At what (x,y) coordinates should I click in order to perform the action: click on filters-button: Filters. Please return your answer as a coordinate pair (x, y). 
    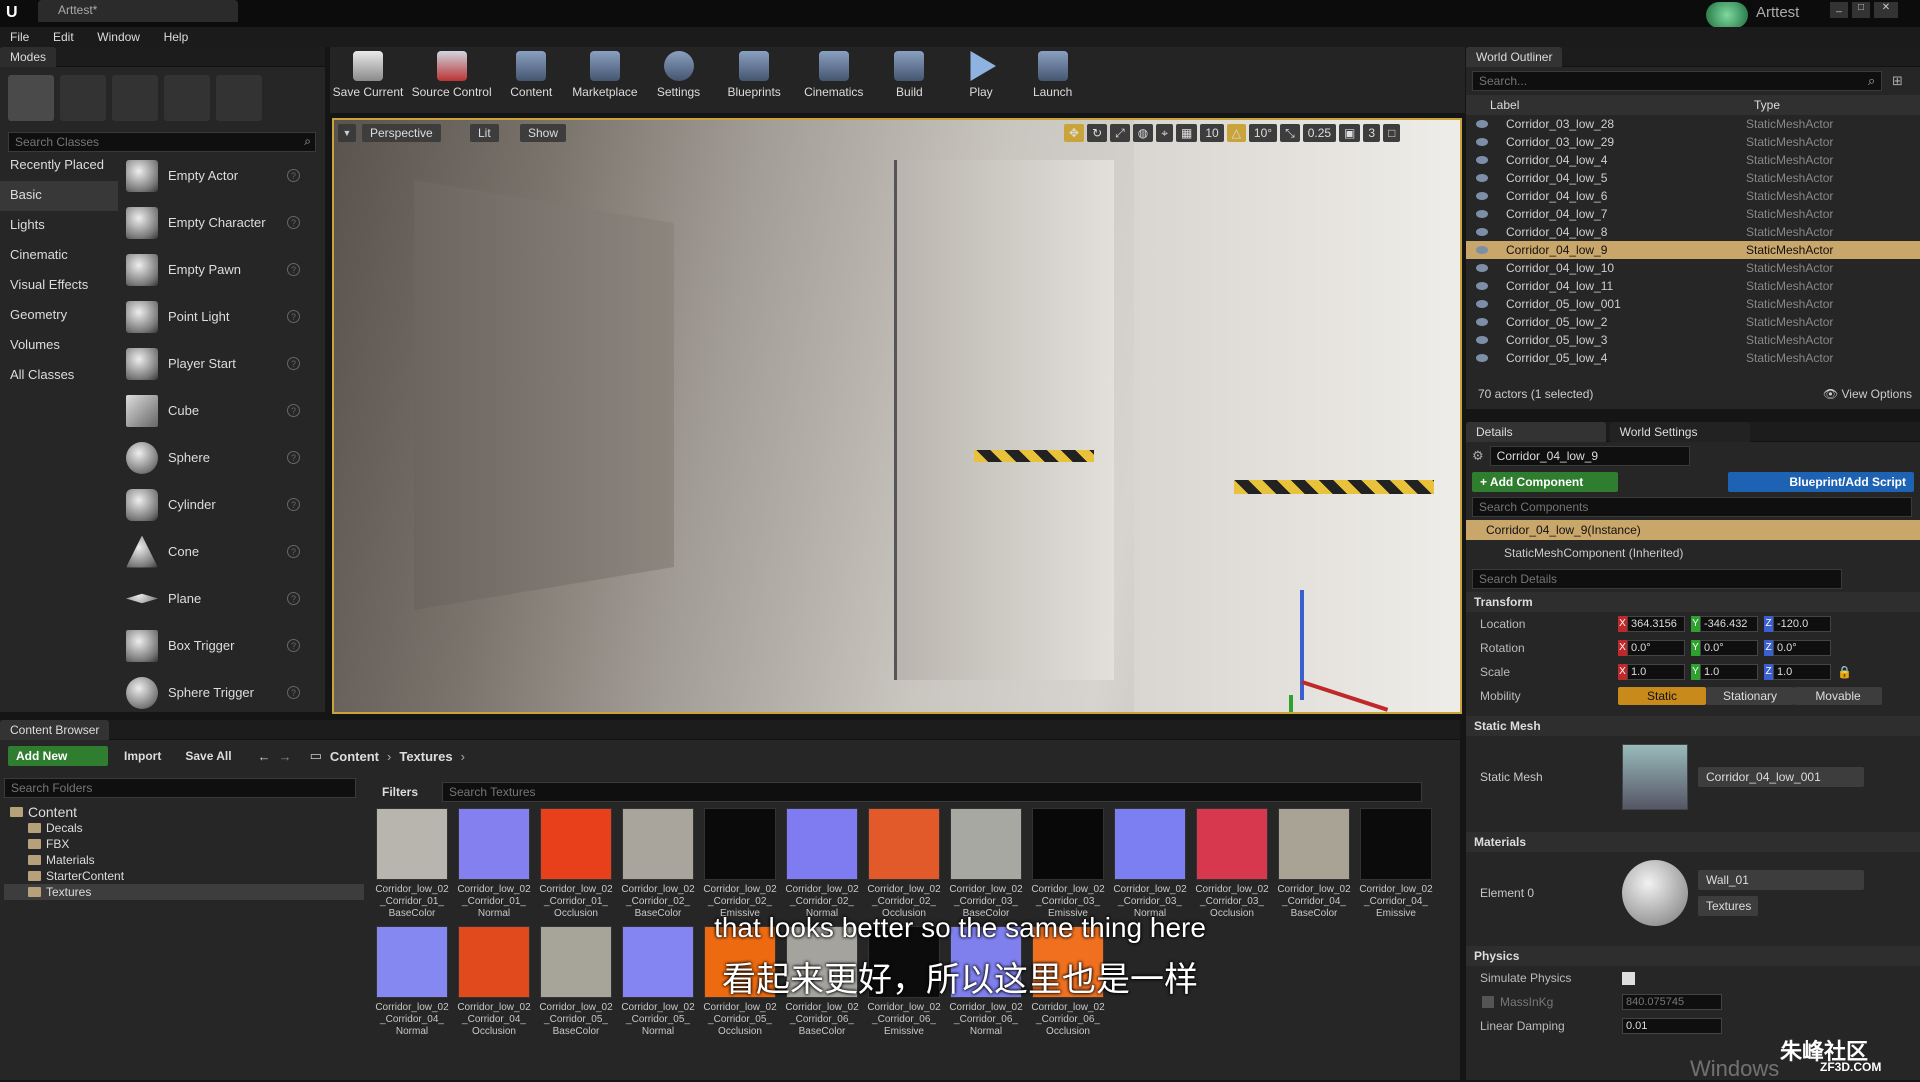
    Looking at the image, I should click on (404, 792).